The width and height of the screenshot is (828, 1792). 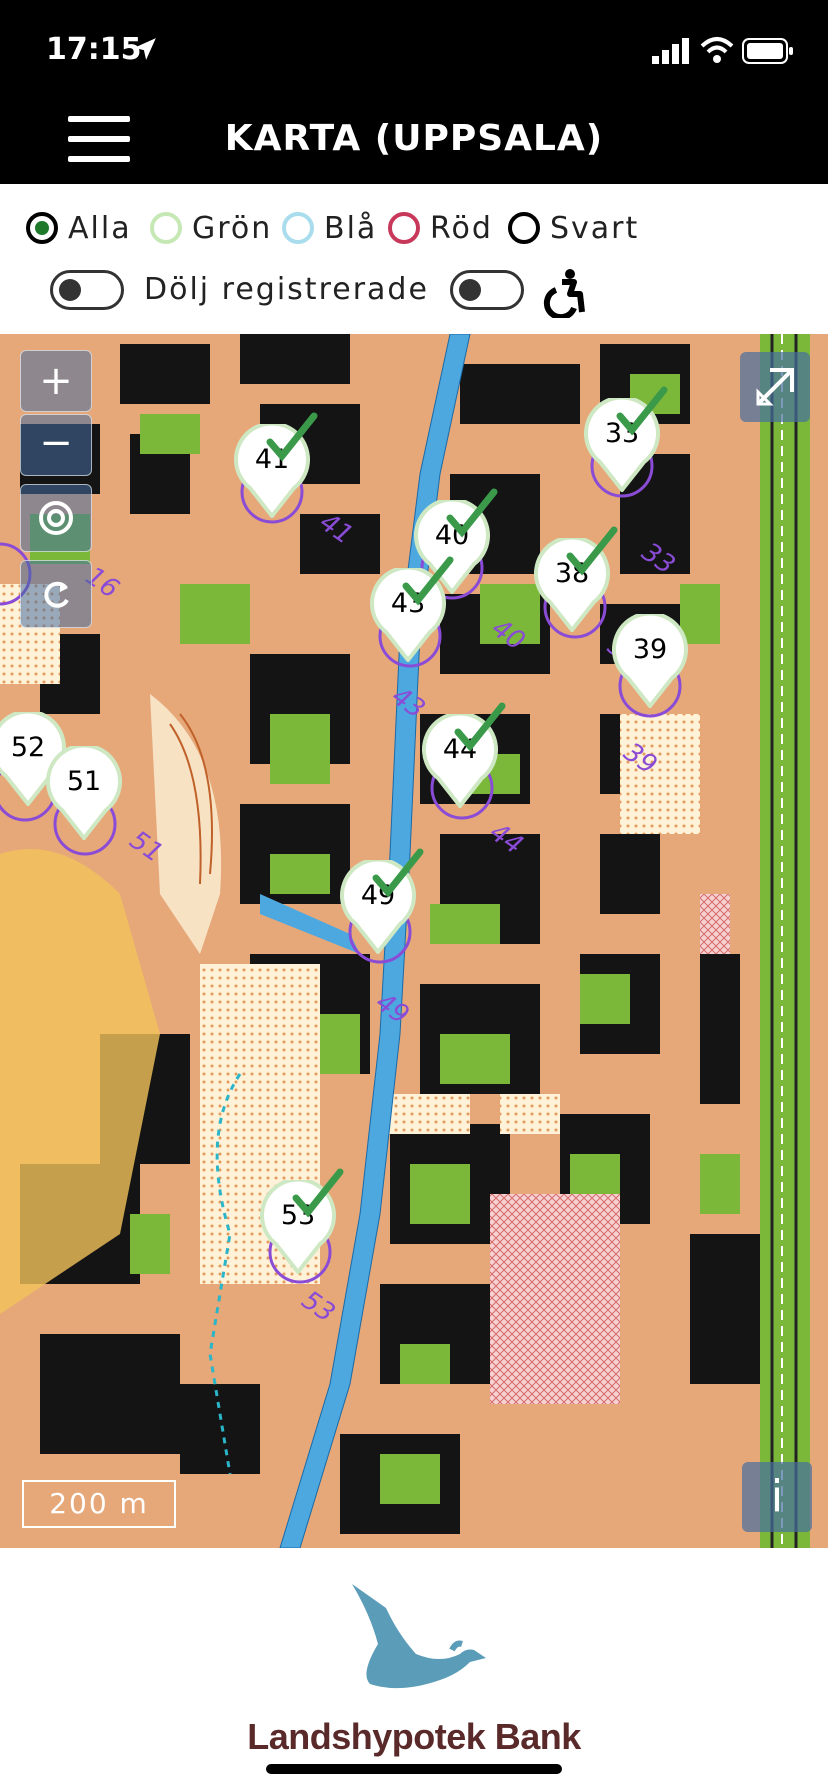 I want to click on control-marker: 51, so click(x=84, y=793).